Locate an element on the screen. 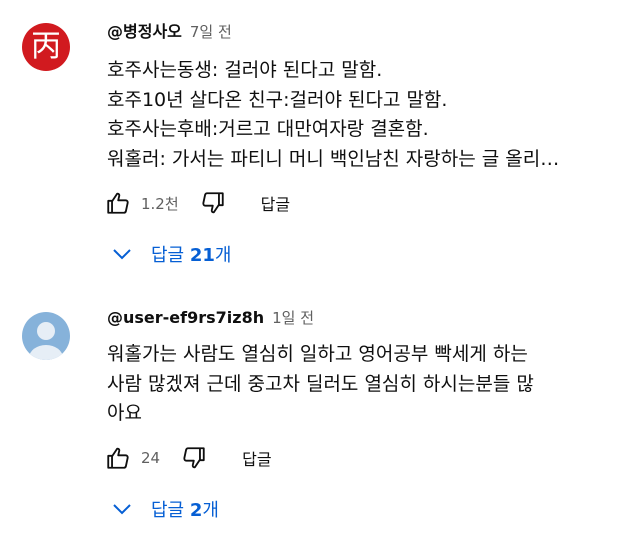 This screenshot has height=543, width=634. comment-line: 호주사는동생: 걸러야 된다고 말함. is located at coordinates (245, 70).